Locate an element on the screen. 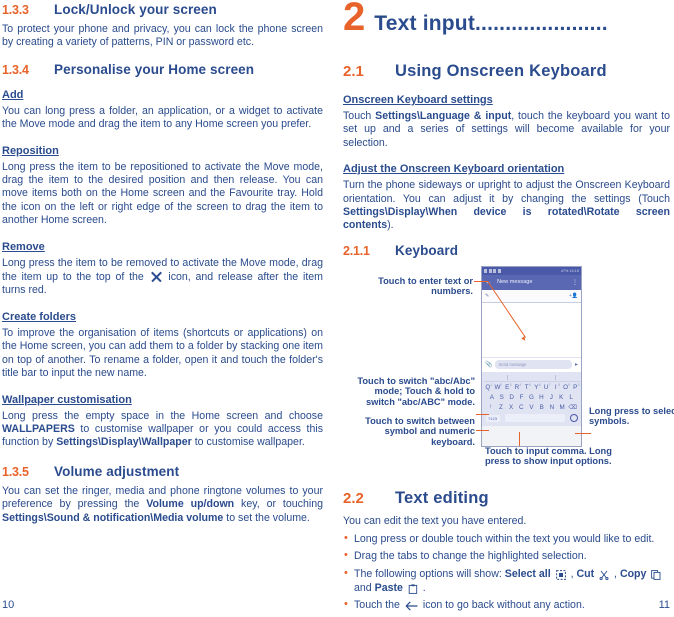  bullet-3-cut: Cut is located at coordinates (585, 573).